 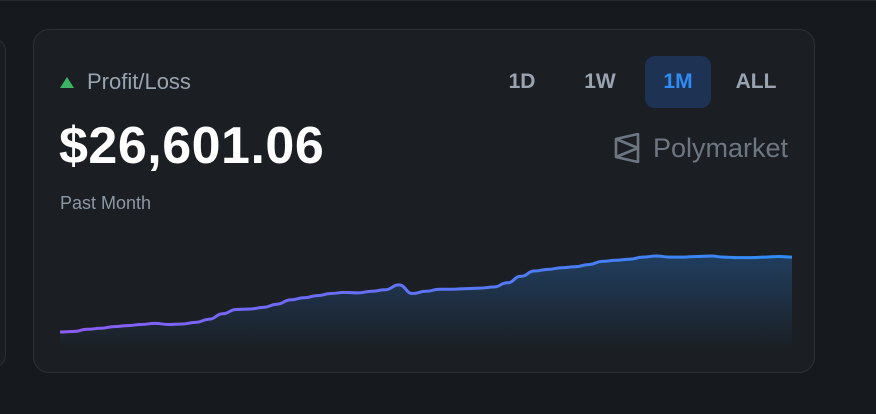 I want to click on previous-card-edge, so click(x=3, y=203).